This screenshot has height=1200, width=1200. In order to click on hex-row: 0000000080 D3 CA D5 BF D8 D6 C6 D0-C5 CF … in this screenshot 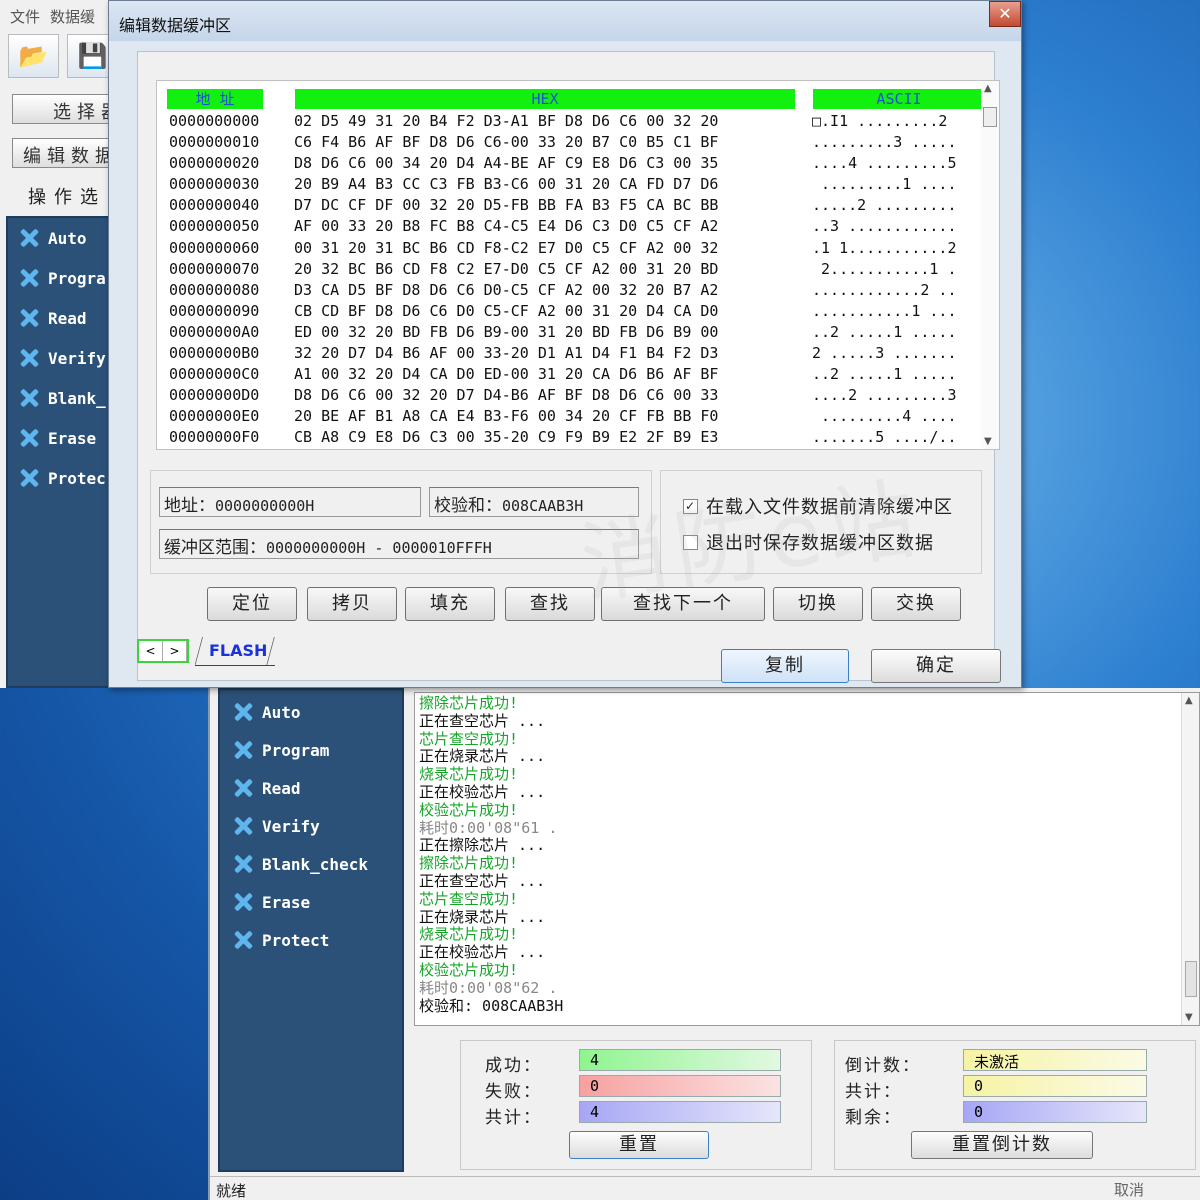, I will do `click(580, 290)`.